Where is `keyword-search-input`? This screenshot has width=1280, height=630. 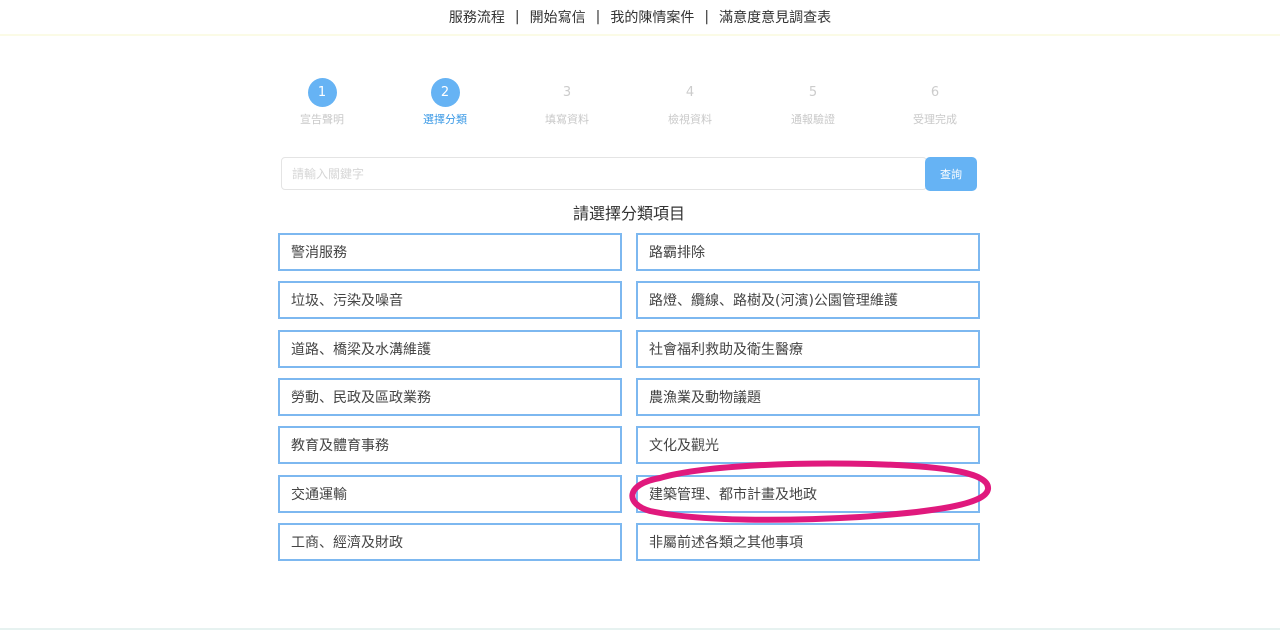
keyword-search-input is located at coordinates (604, 173).